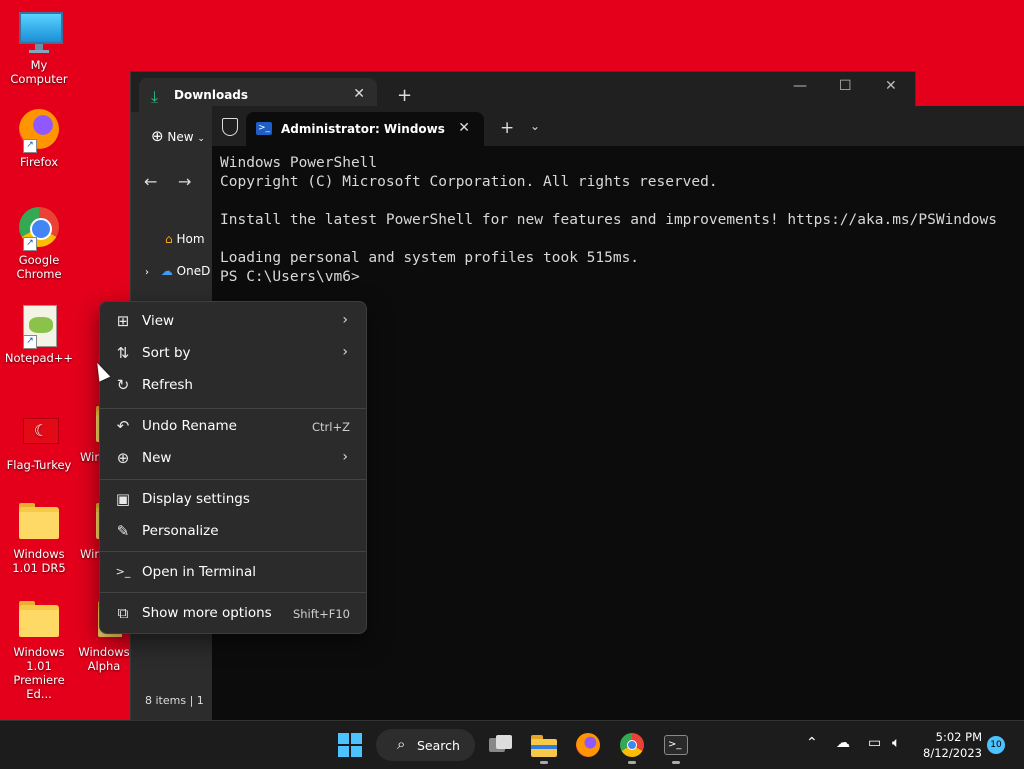  What do you see at coordinates (39, 72) in the screenshot?
I see `desktop-icon-label: My Computer` at bounding box center [39, 72].